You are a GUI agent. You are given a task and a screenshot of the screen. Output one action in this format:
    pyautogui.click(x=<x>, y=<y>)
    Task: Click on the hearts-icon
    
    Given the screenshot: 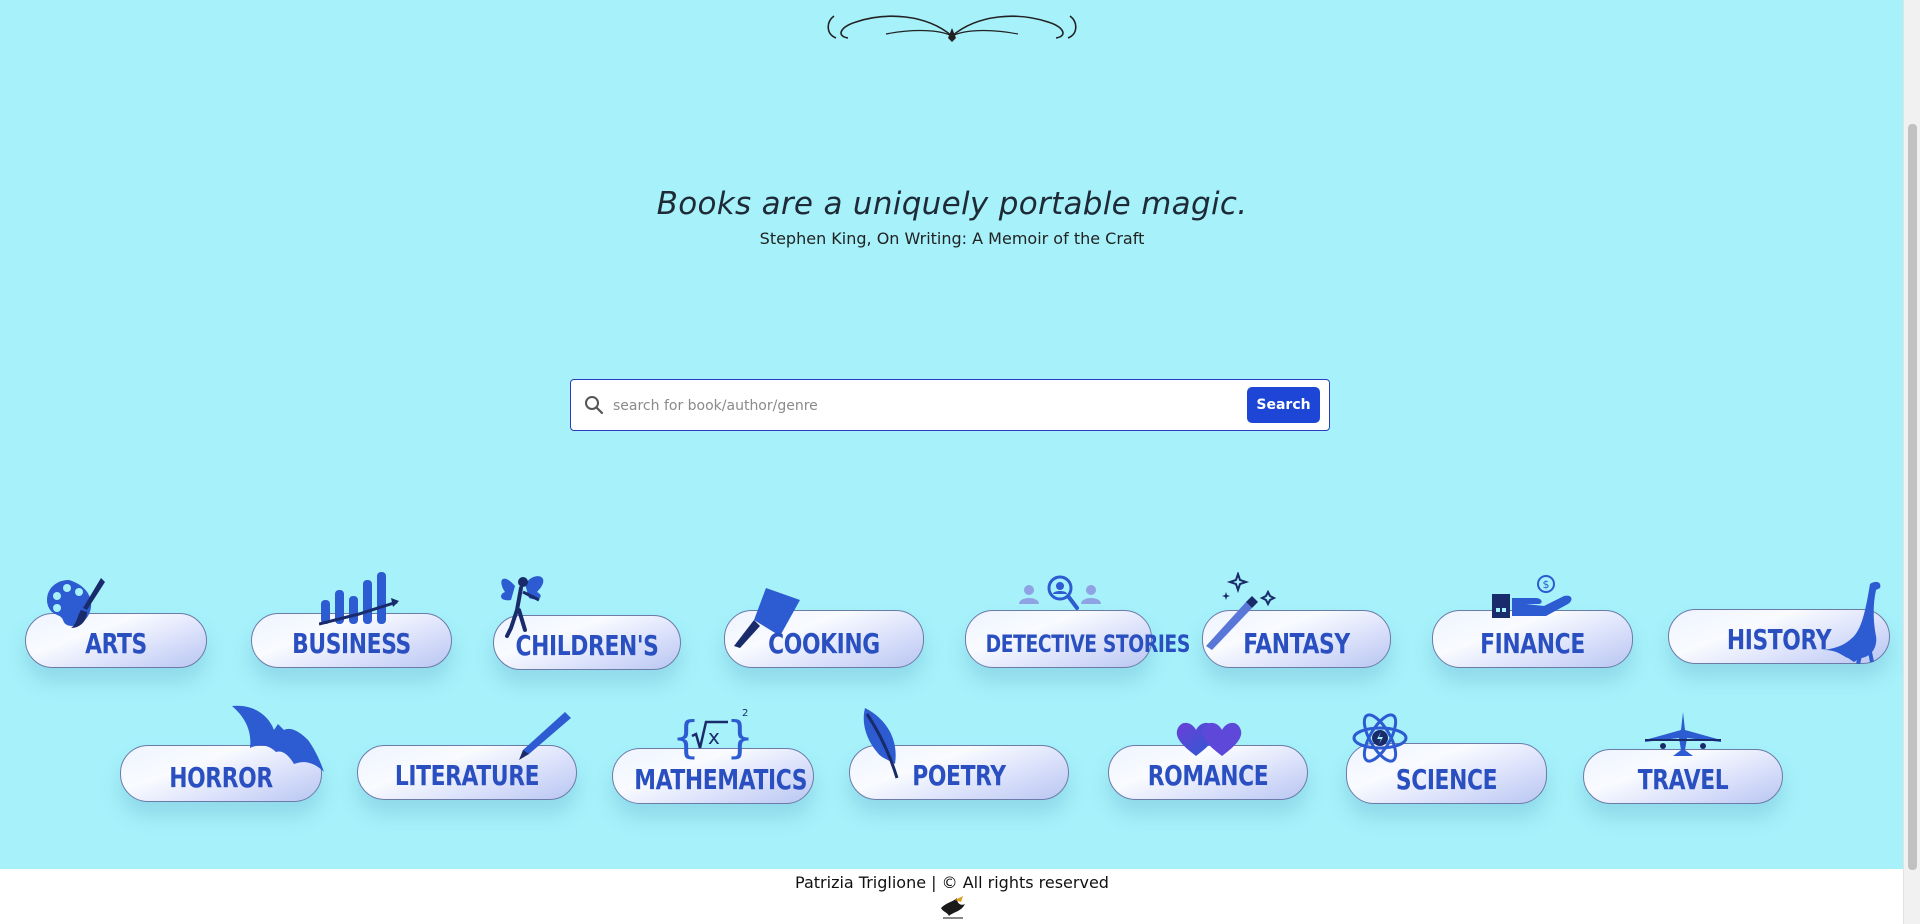 What is the action you would take?
    pyautogui.click(x=1209, y=739)
    